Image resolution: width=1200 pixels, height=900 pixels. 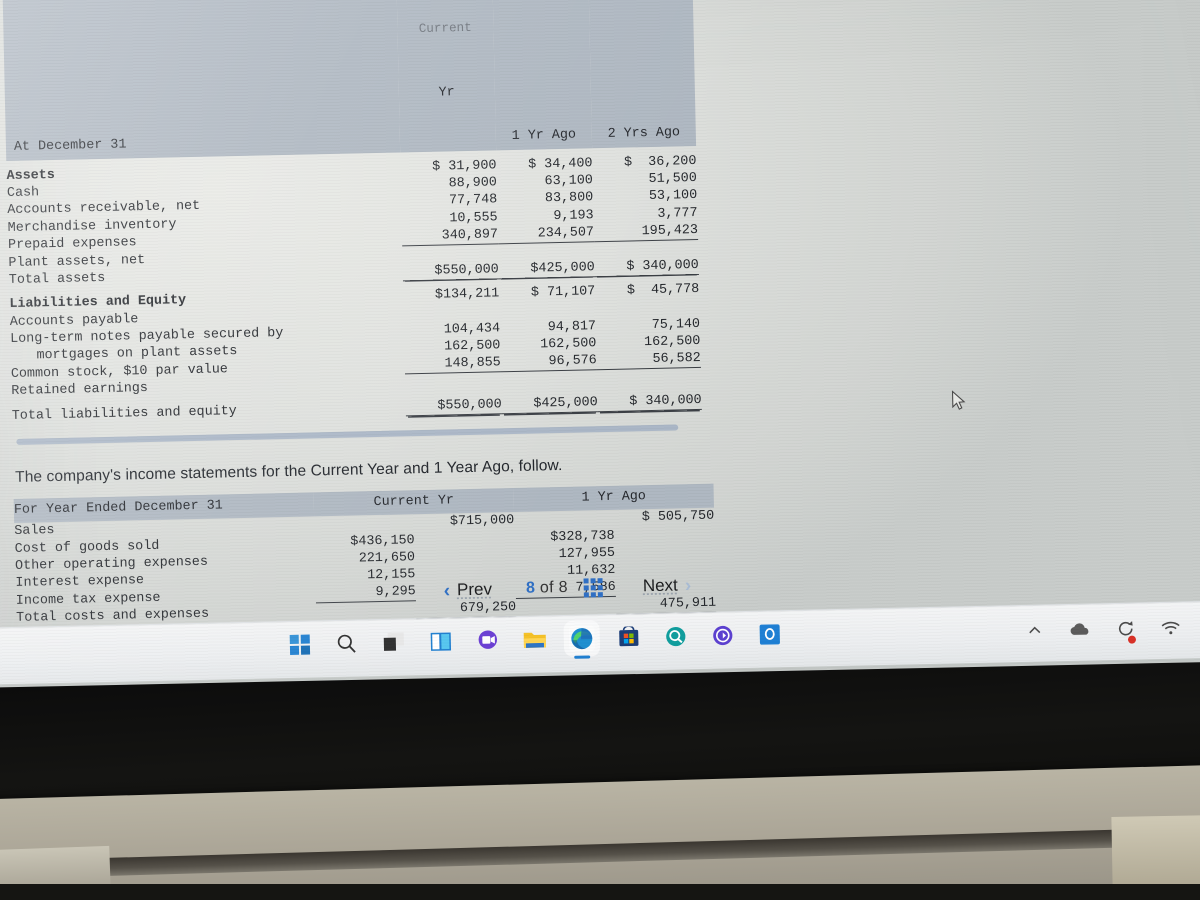 What do you see at coordinates (663, 290) in the screenshot?
I see `row-value: $ 45,778` at bounding box center [663, 290].